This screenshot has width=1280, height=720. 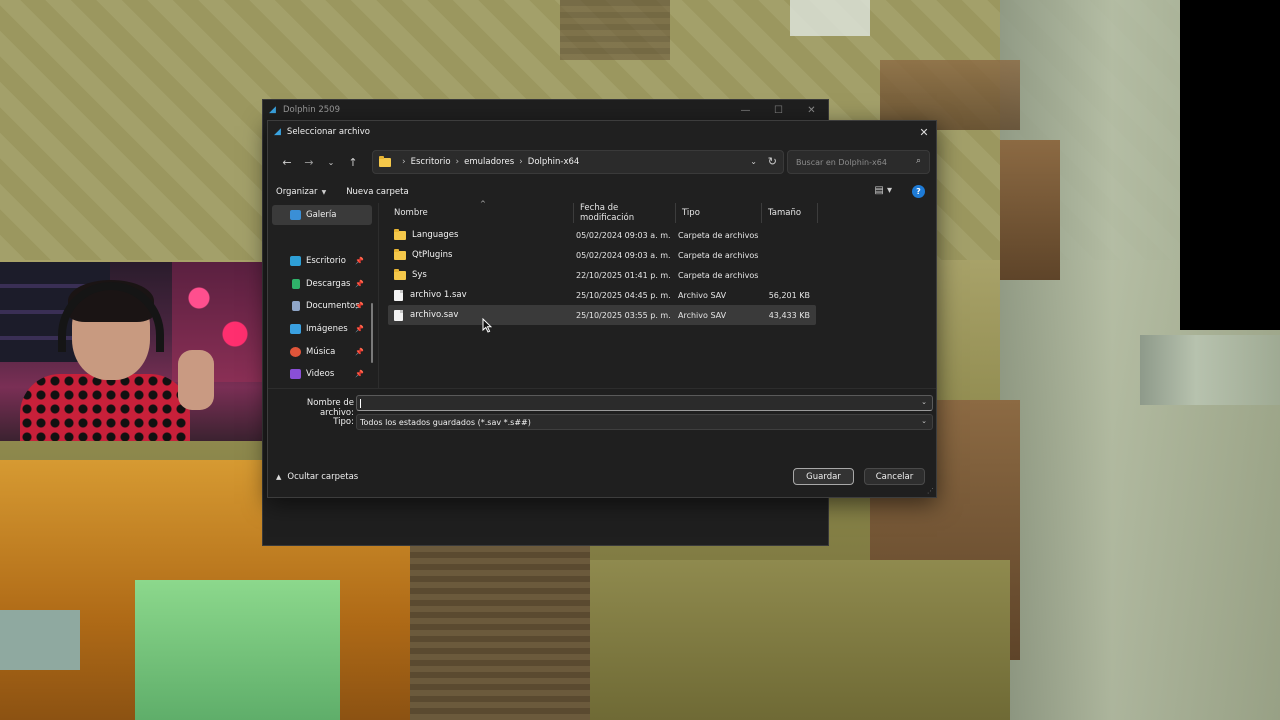 What do you see at coordinates (930, 491) in the screenshot?
I see `resize-grip-icon: ⋰` at bounding box center [930, 491].